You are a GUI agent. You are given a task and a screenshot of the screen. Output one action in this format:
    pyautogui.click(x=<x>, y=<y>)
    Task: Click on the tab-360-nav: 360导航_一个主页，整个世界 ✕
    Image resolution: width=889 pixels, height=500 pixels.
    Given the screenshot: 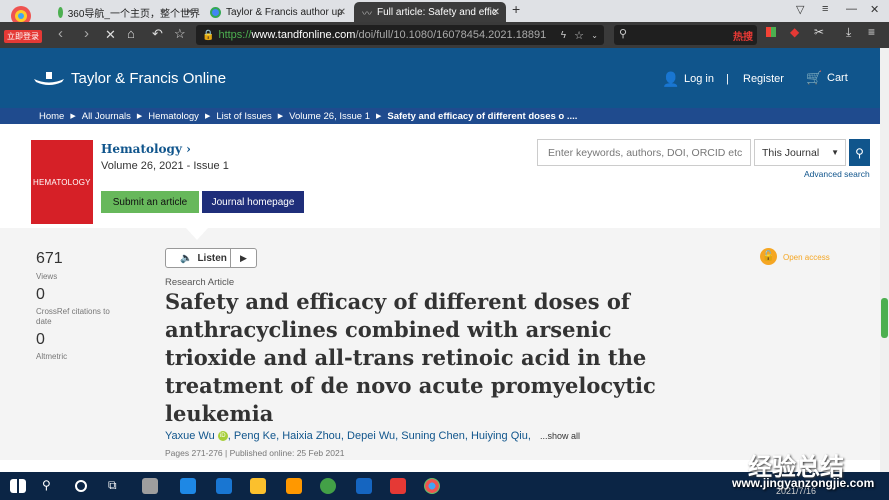 What is the action you would take?
    pyautogui.click(x=125, y=12)
    